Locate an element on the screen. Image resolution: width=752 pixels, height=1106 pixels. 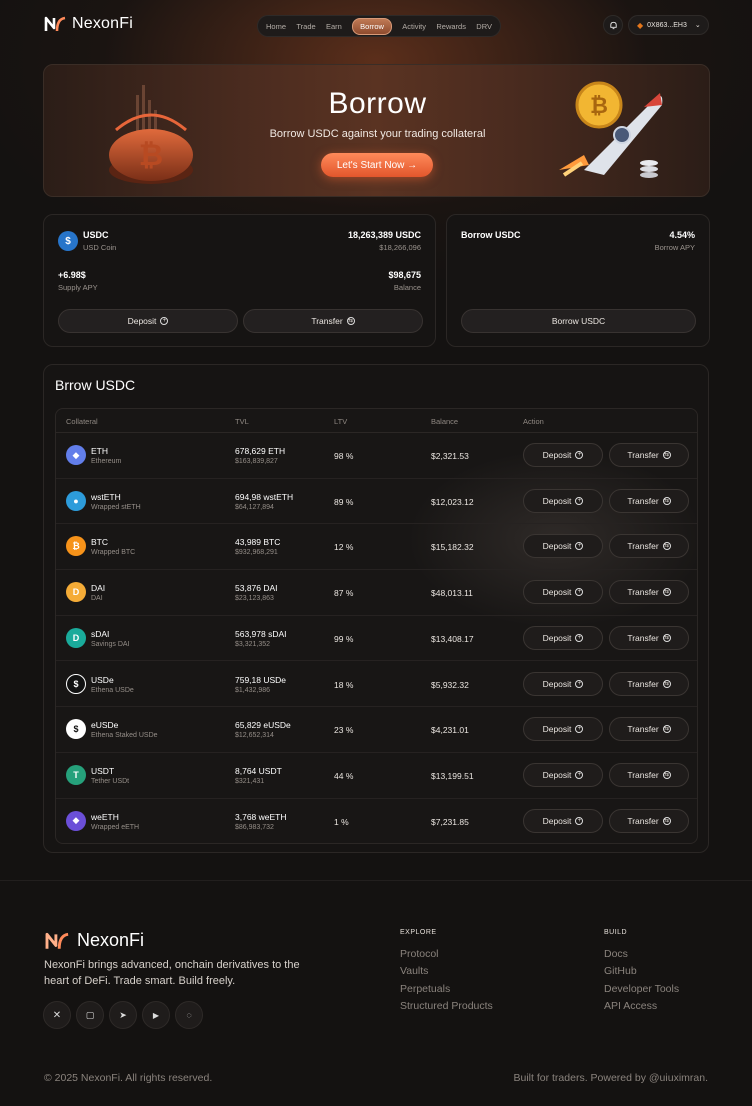
asset-name: DAI is located at coordinates (98, 588).